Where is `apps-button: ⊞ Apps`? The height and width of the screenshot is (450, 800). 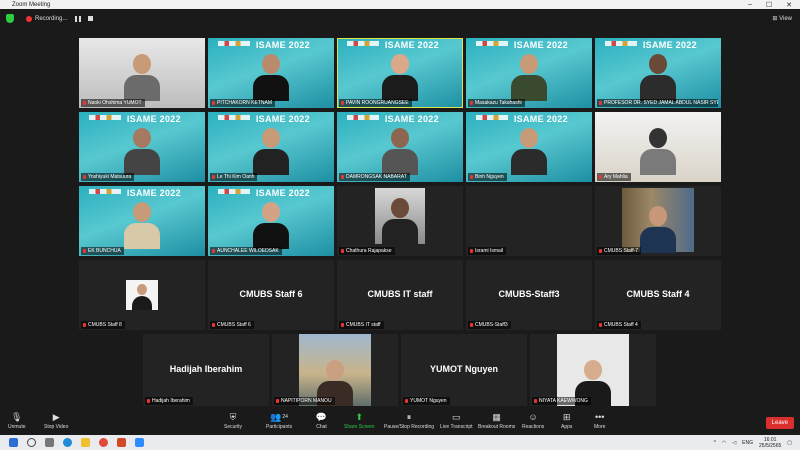
apps-button: ⊞ Apps is located at coordinates (567, 421).